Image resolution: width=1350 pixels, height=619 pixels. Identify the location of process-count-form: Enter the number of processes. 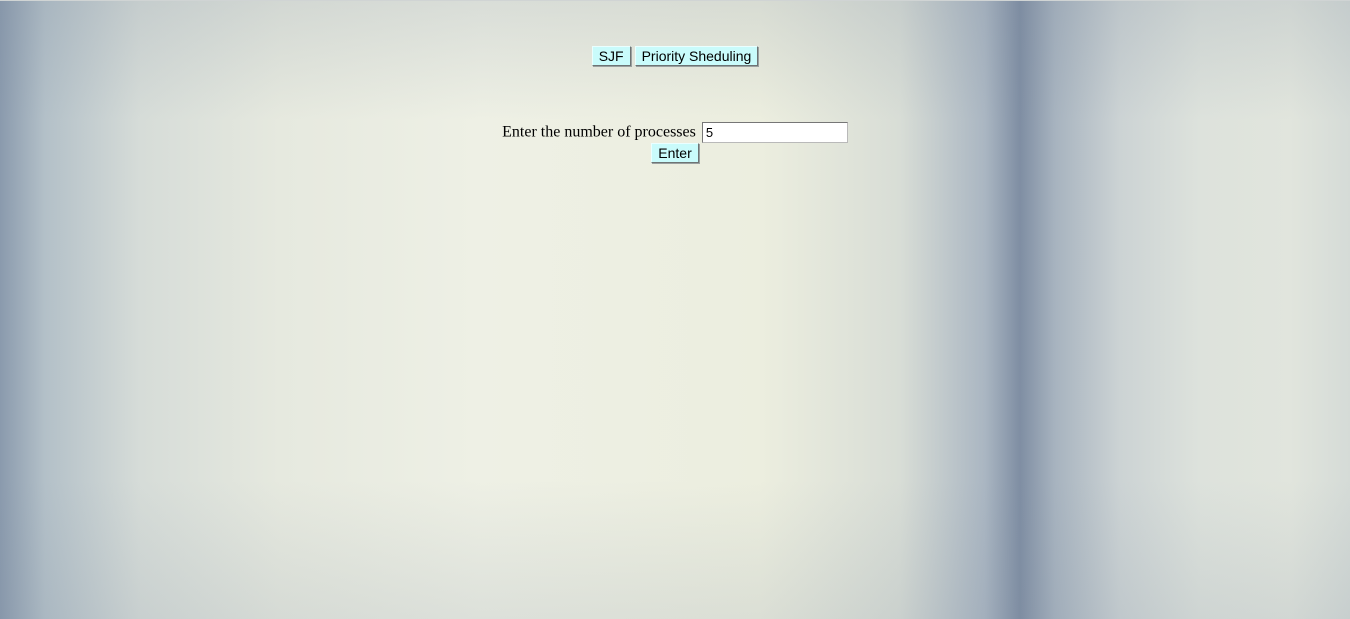
(675, 132).